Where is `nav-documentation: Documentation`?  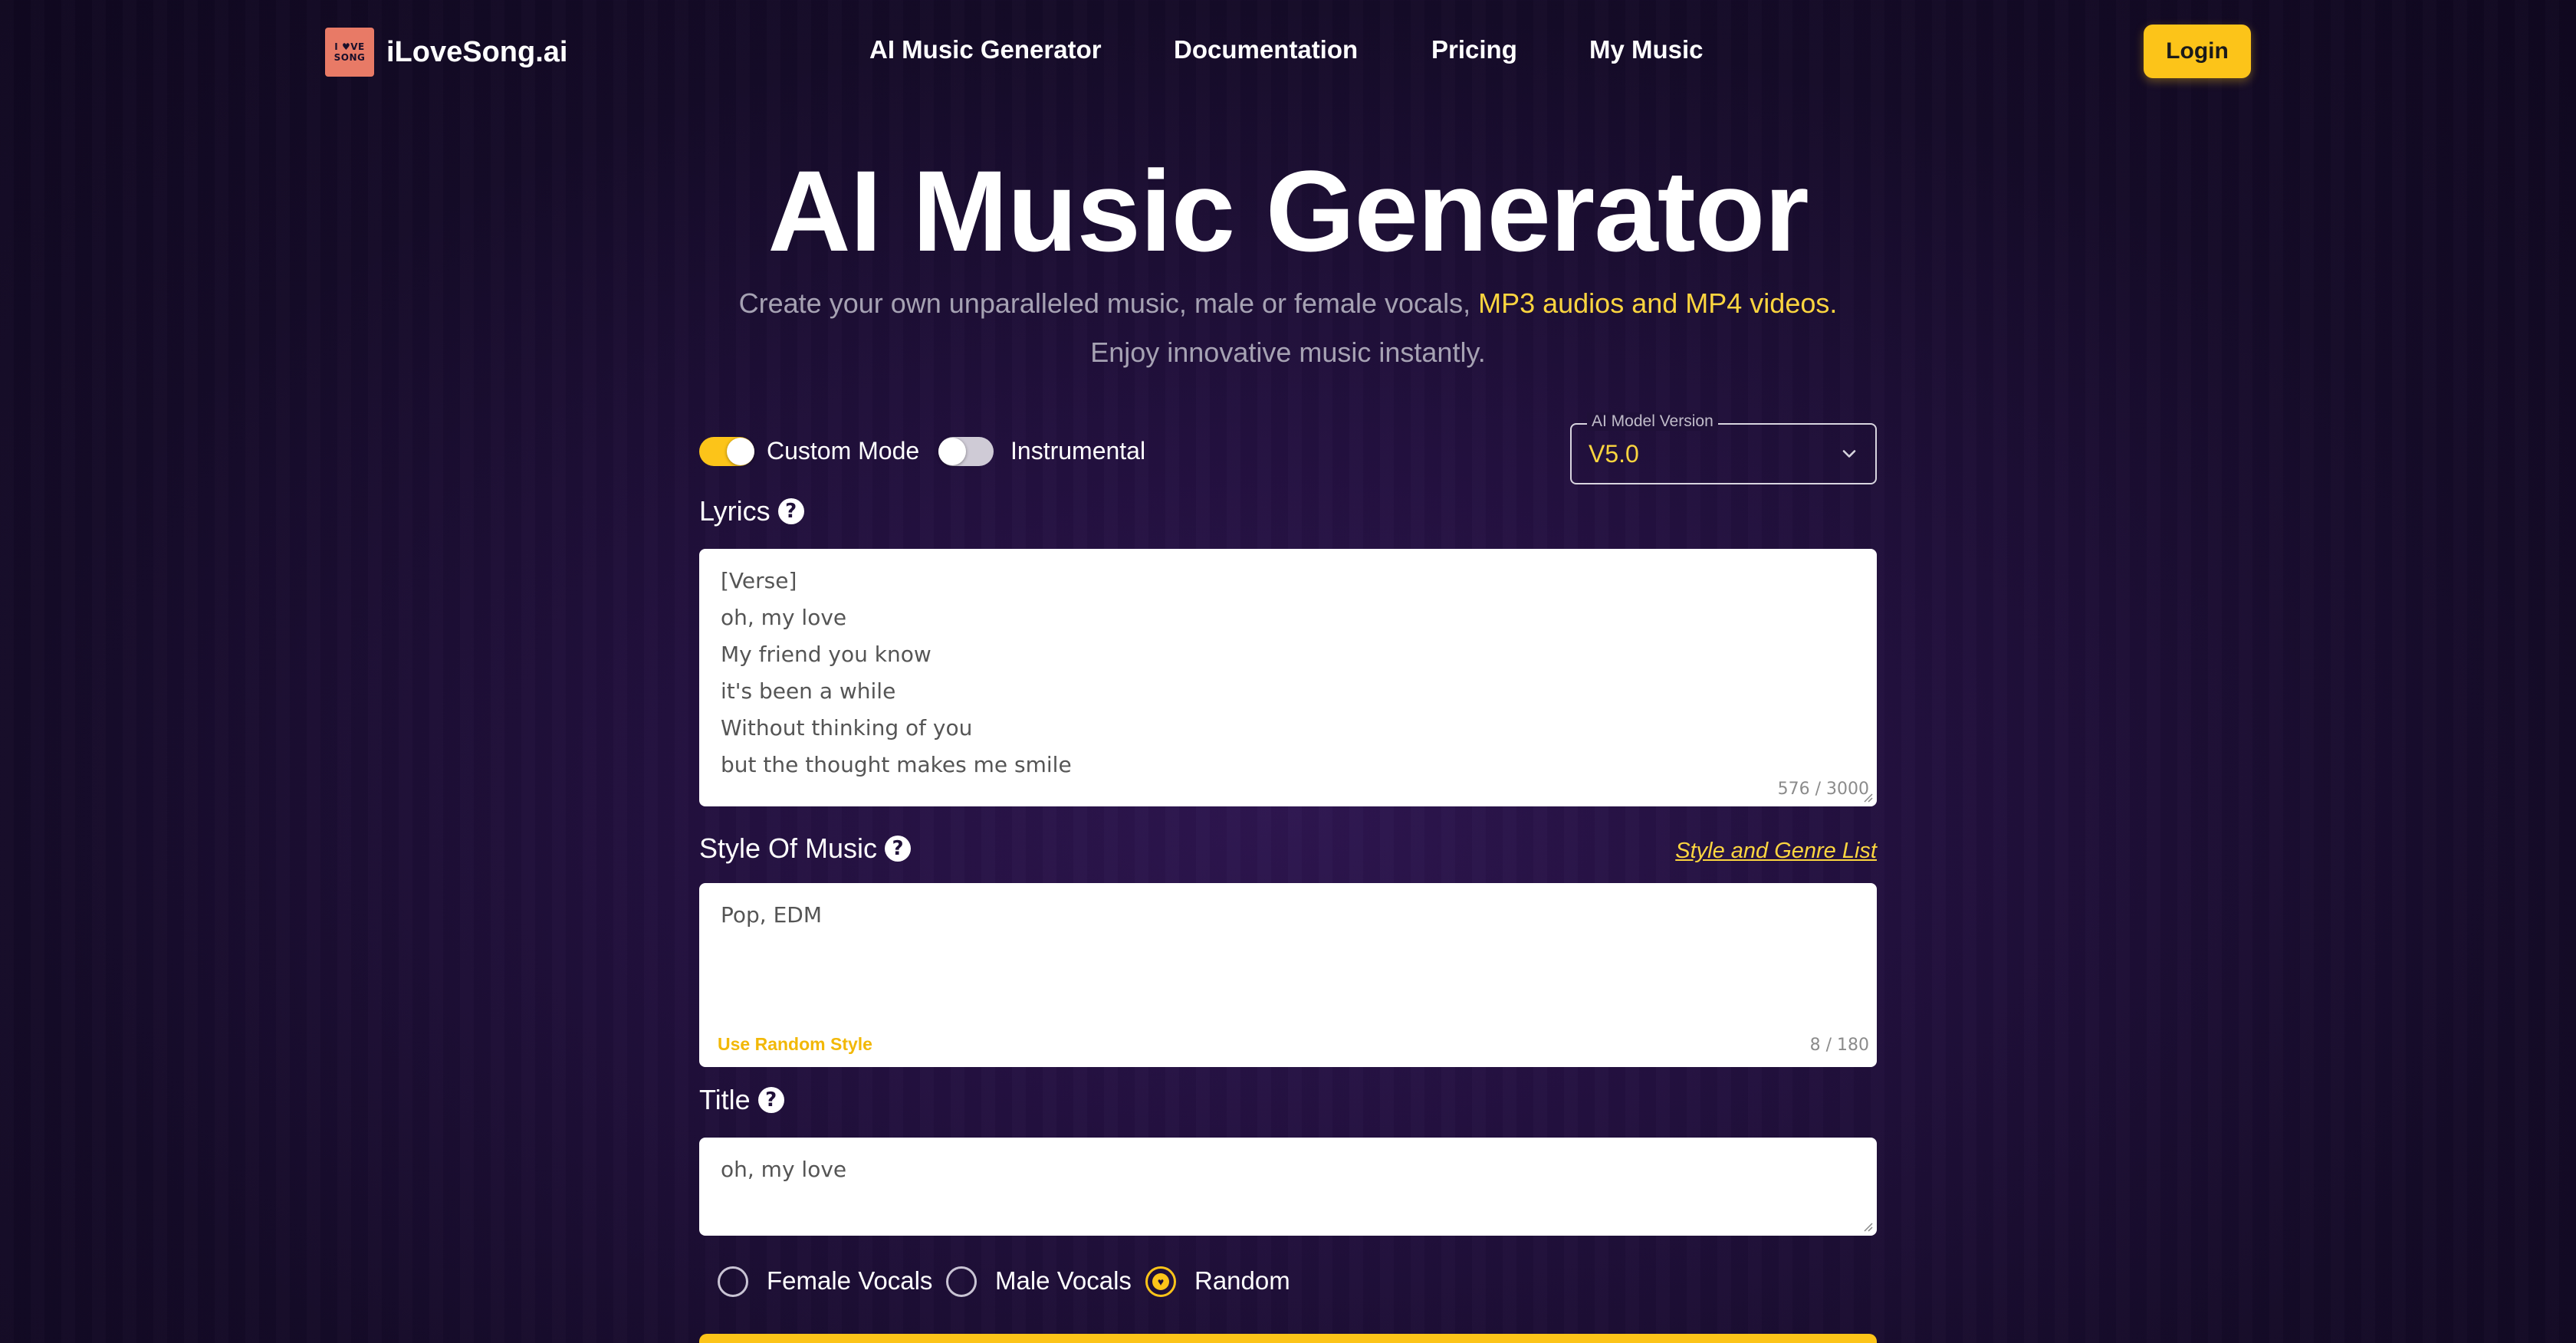 nav-documentation: Documentation is located at coordinates (1266, 50).